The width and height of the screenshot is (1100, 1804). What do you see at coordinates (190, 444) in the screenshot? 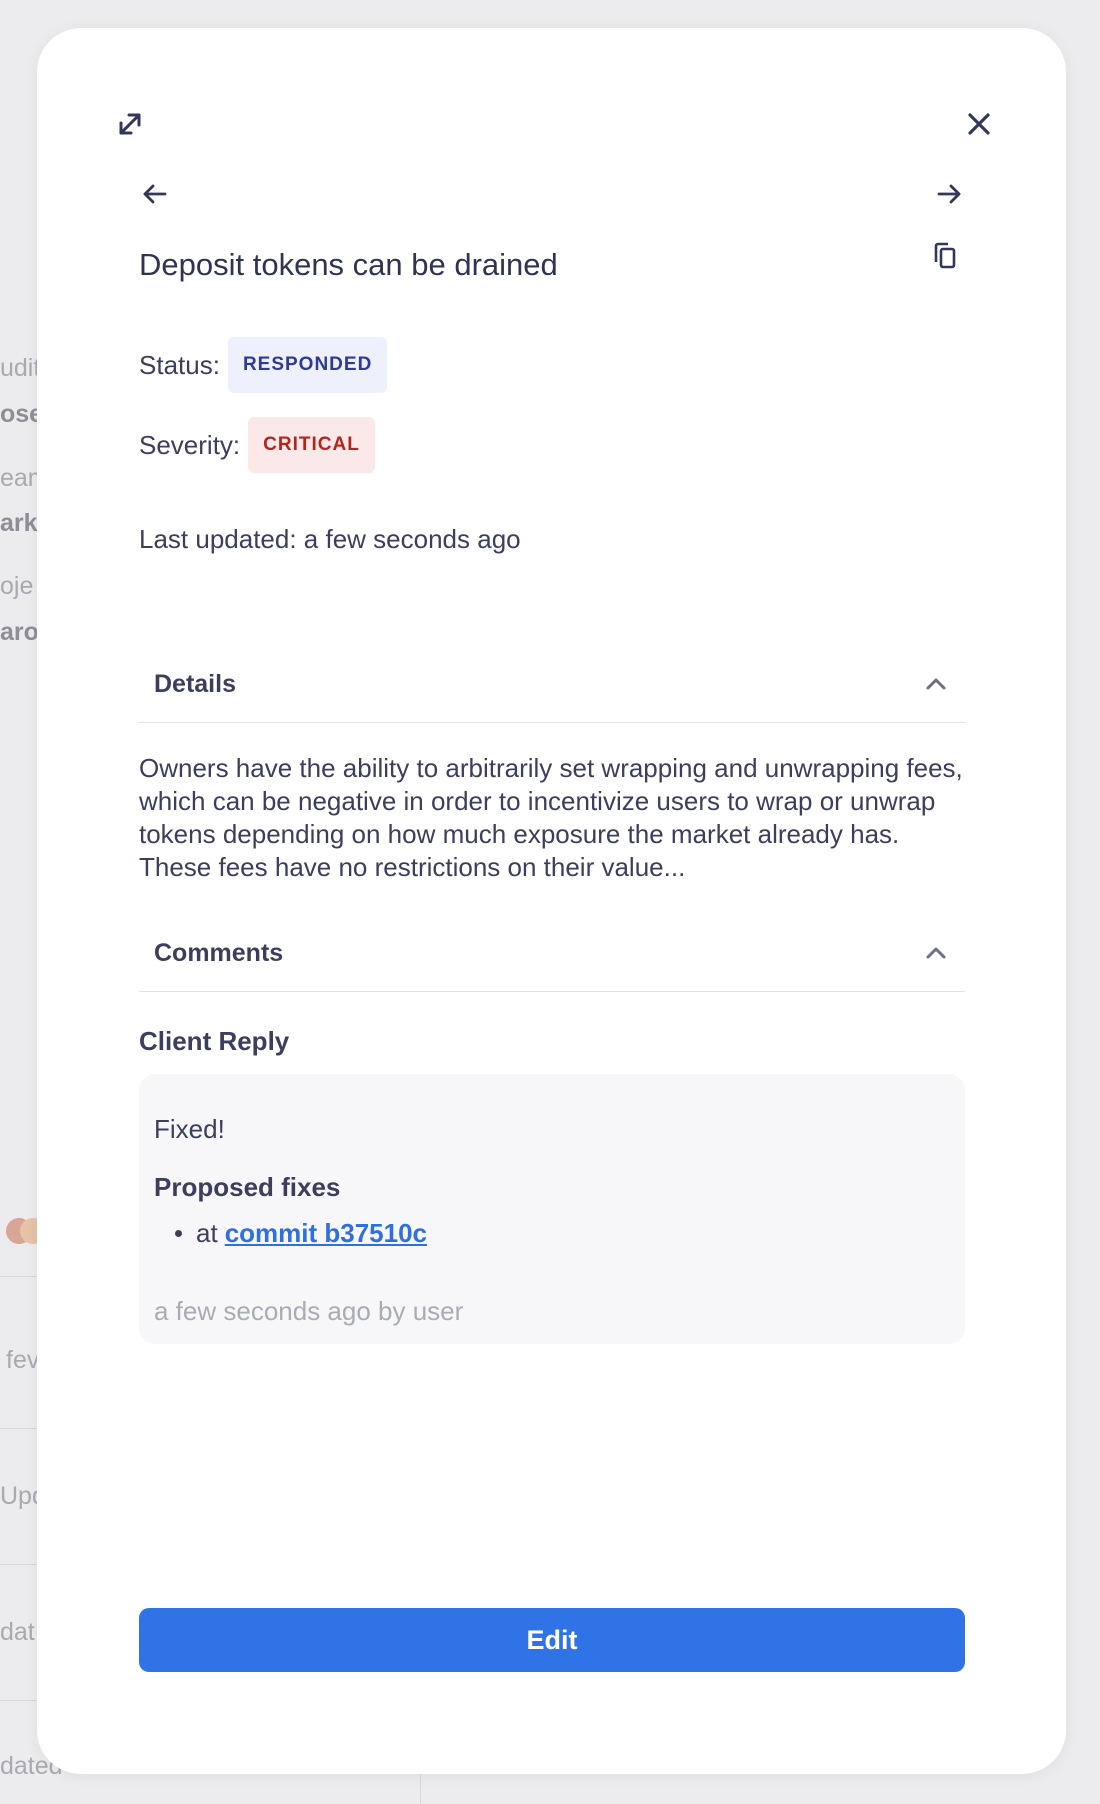
I see `severity-label: Severity:` at bounding box center [190, 444].